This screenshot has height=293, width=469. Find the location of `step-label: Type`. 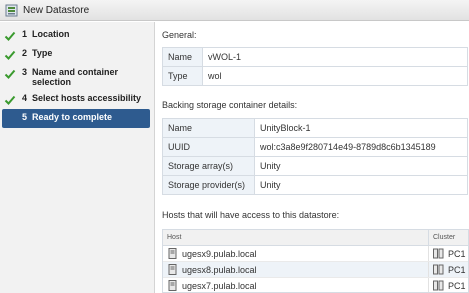

step-label: Type is located at coordinates (42, 53).